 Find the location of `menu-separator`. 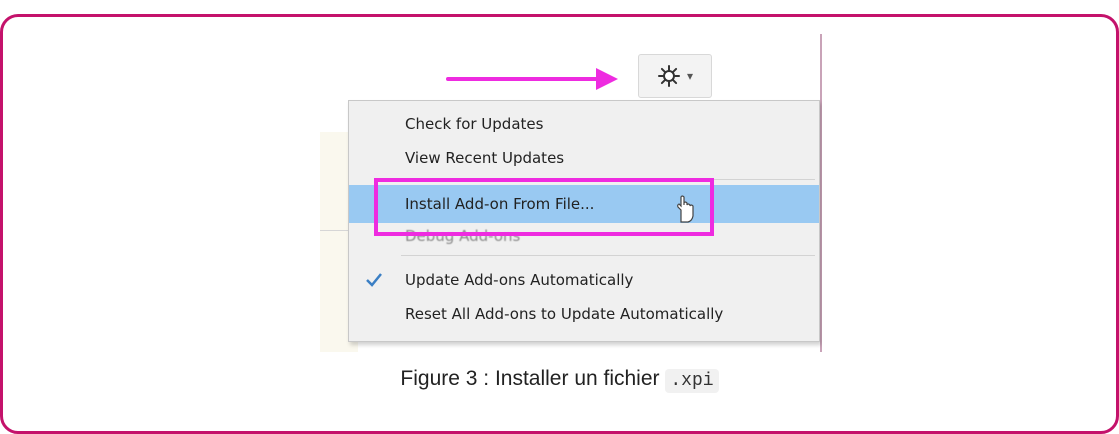

menu-separator is located at coordinates (608, 255).